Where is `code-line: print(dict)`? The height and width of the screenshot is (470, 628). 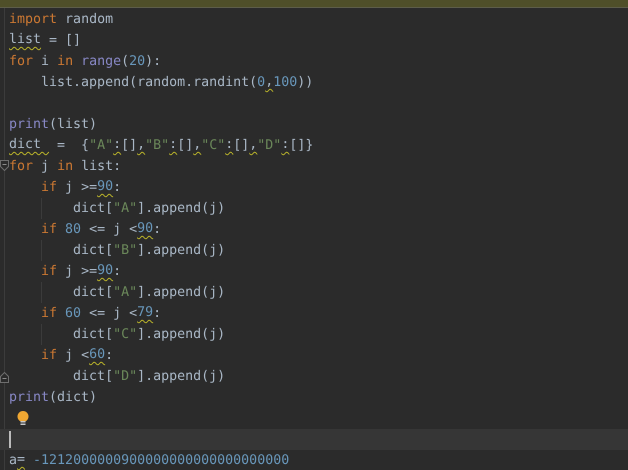 code-line: print(dict) is located at coordinates (53, 398).